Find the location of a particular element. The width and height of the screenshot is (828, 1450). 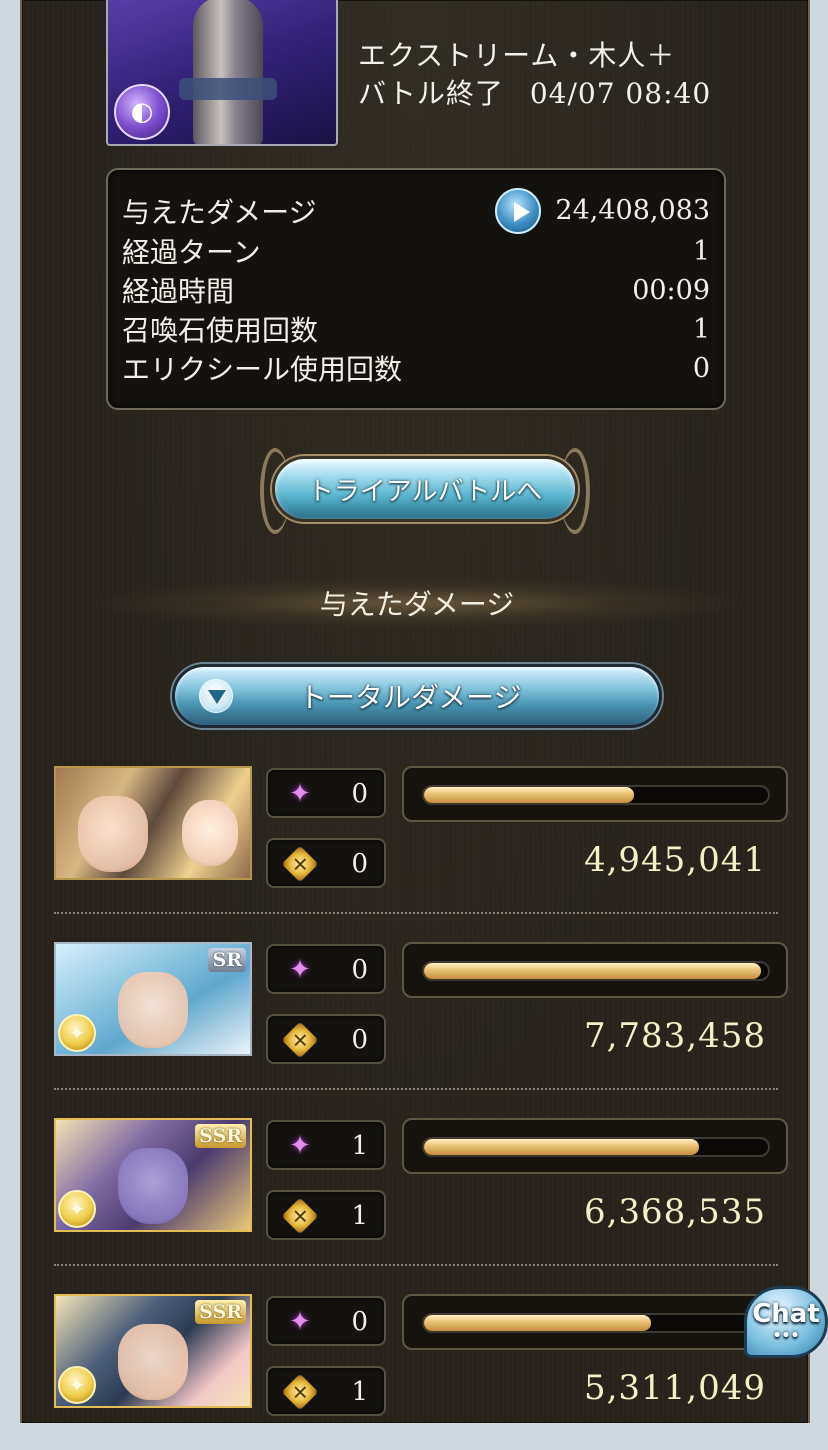

stat-value: 24,408,083 is located at coordinates (632, 210).